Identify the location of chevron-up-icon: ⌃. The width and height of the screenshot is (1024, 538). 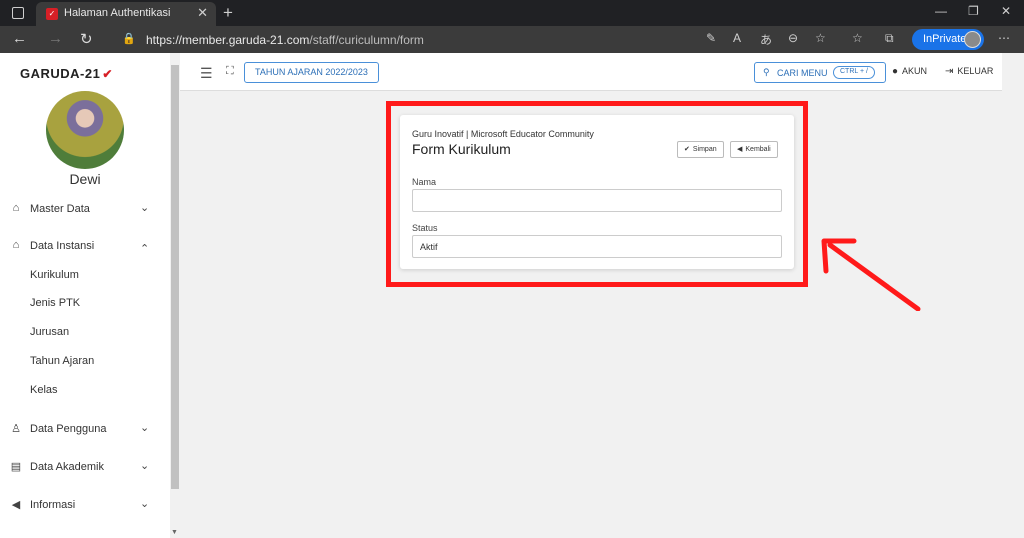
(145, 249).